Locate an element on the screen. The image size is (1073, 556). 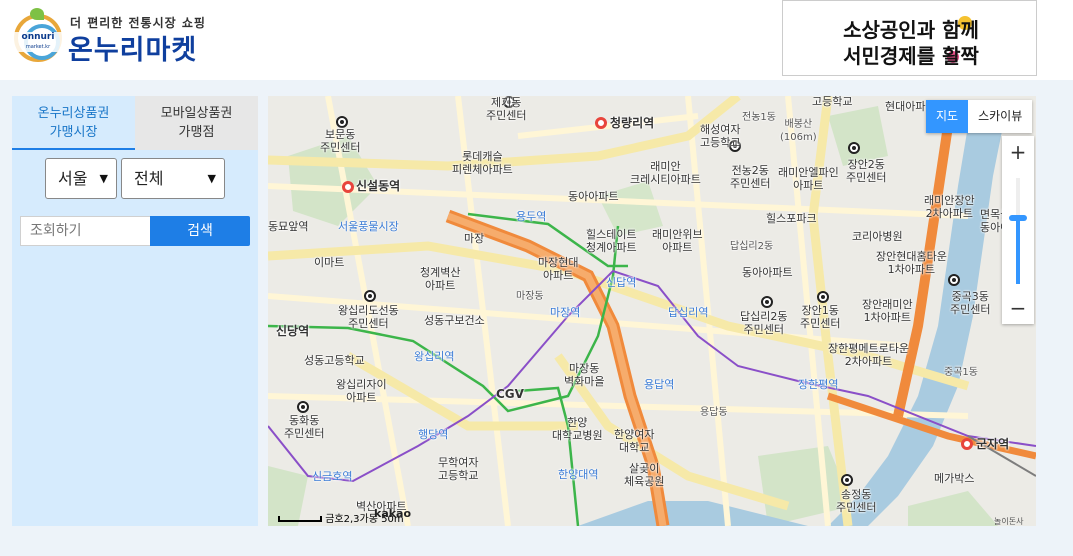
search-button: 검색 is located at coordinates (200, 231).